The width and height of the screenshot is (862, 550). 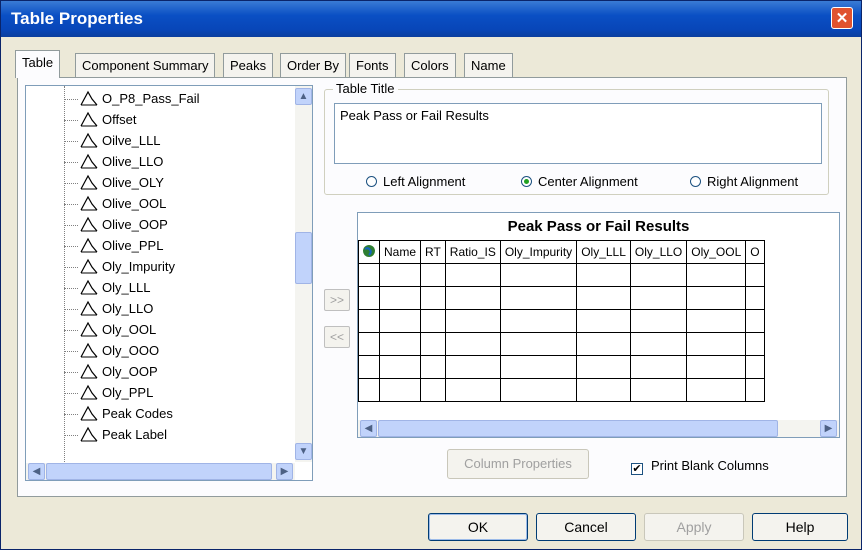 What do you see at coordinates (313, 65) in the screenshot?
I see `tab-order-by: Order By` at bounding box center [313, 65].